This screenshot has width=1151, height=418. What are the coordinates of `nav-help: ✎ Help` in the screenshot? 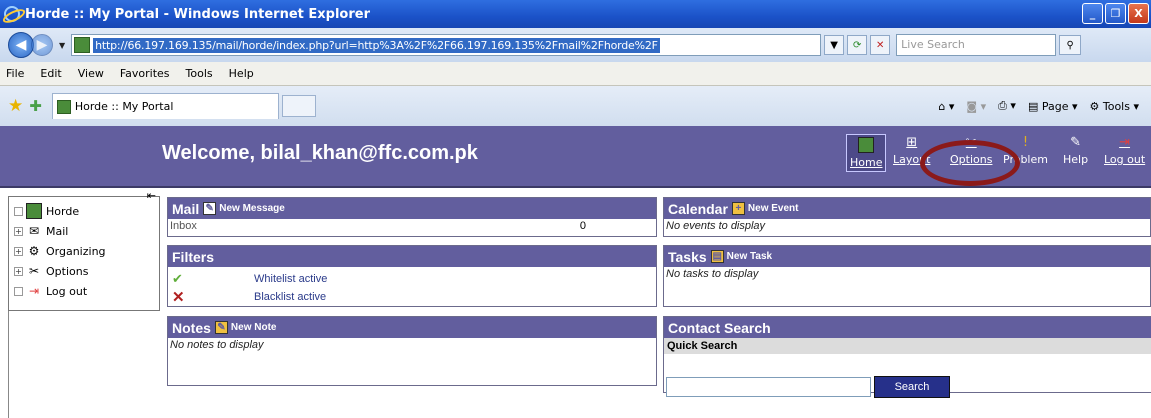 It's located at (1075, 150).